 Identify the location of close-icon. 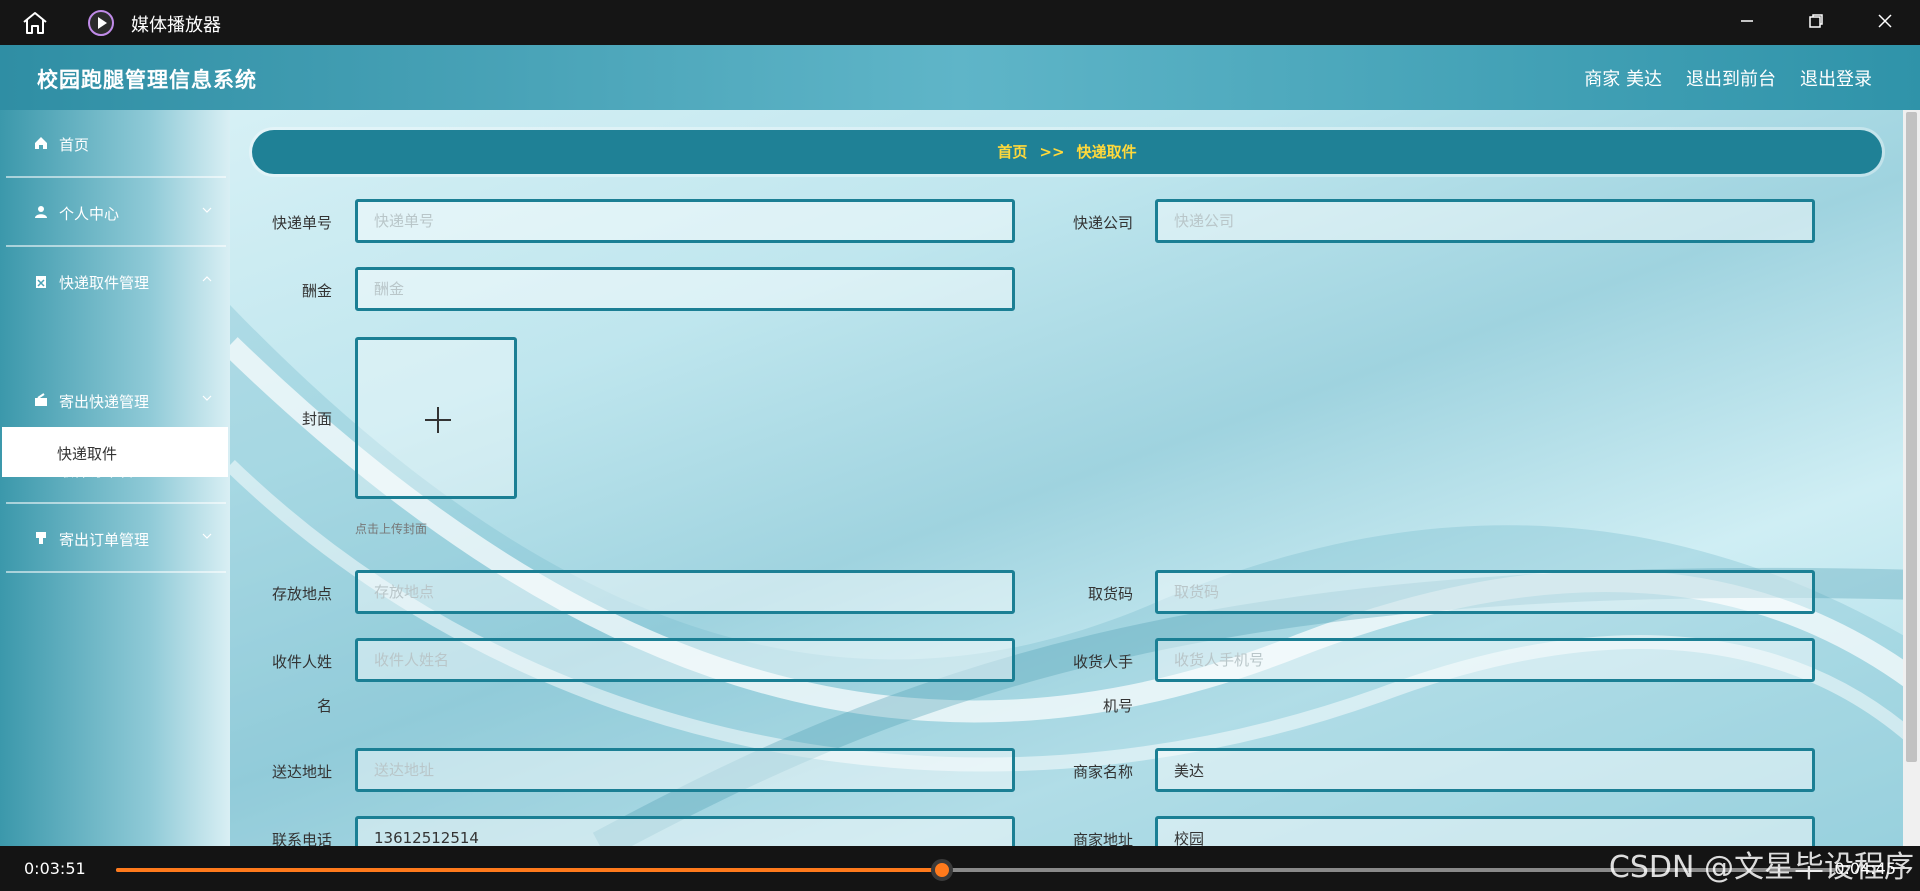
(1885, 21).